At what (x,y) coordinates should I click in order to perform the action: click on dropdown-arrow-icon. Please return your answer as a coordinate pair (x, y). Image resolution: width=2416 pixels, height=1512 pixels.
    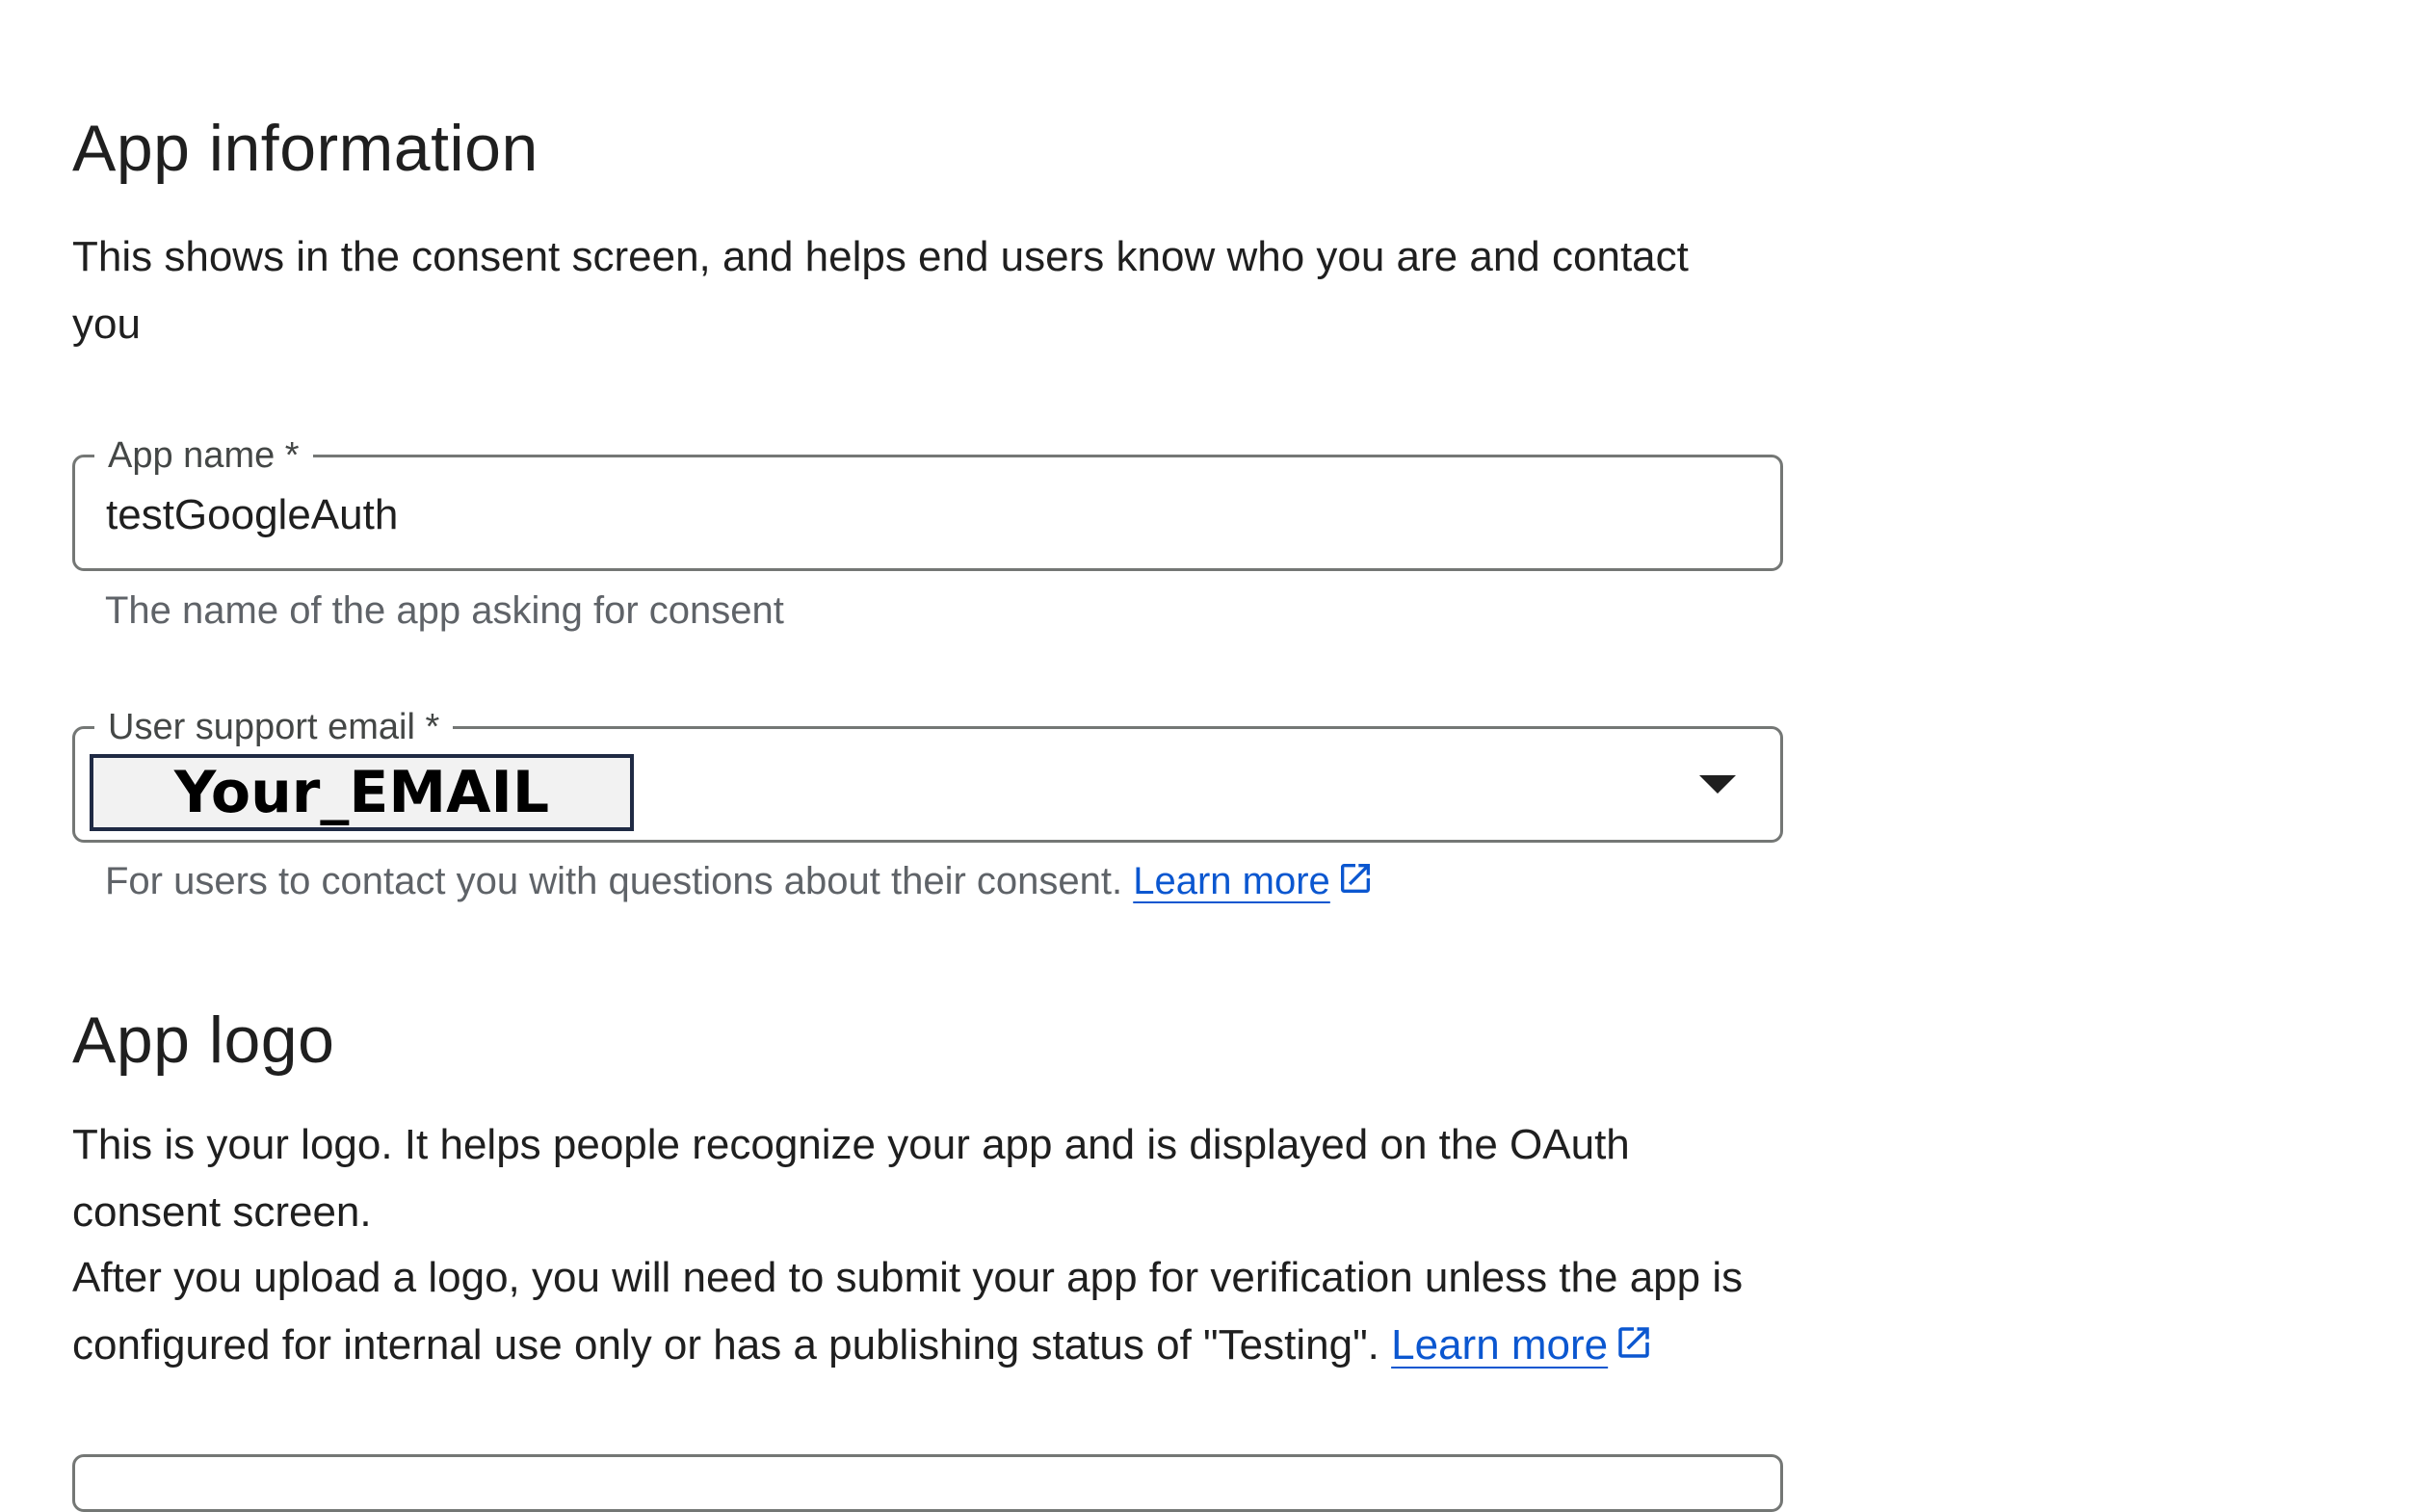
    Looking at the image, I should click on (1717, 784).